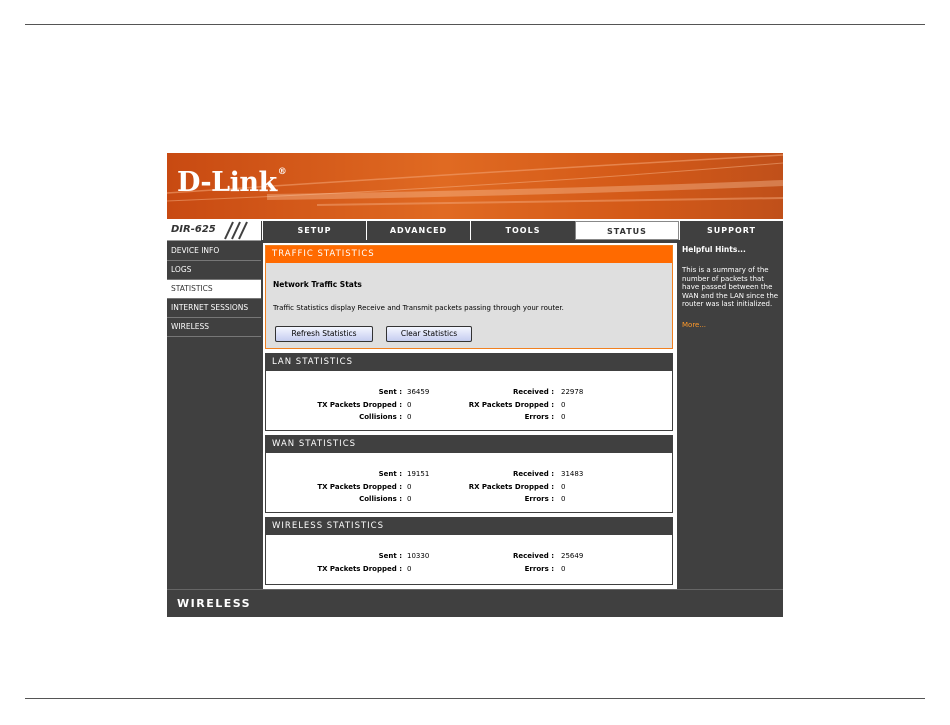 This screenshot has height=725, width=950. I want to click on lan-row-3: Collisions : 0 Errors : 0, so click(469, 419).